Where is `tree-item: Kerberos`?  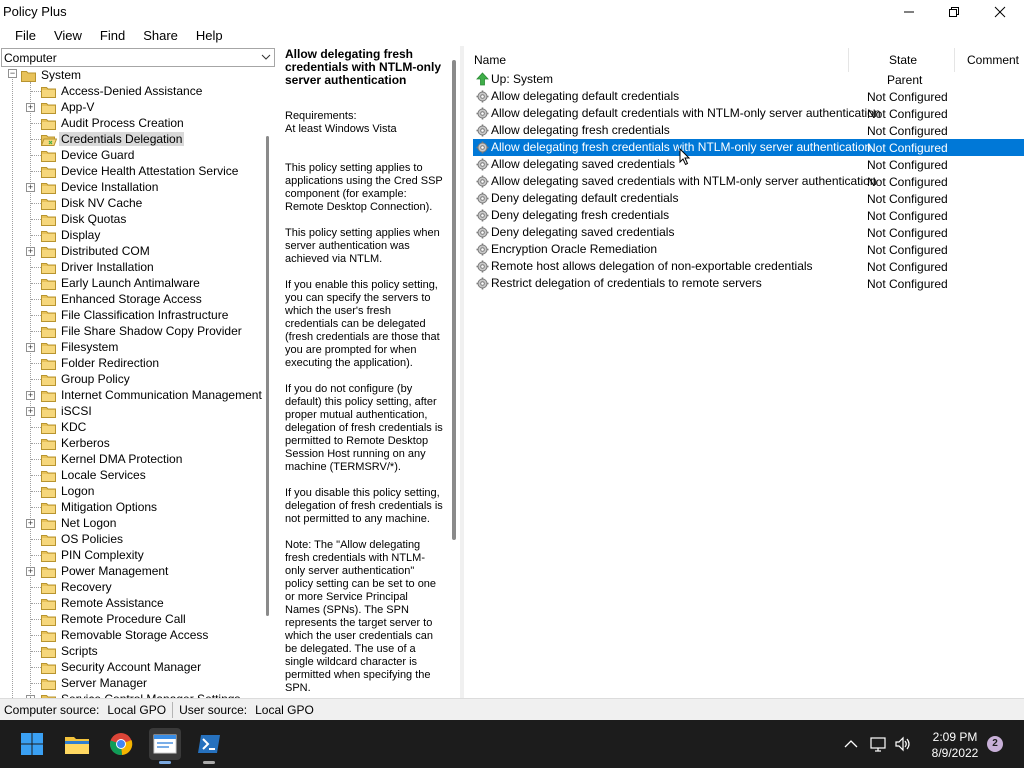
tree-item: Kerberos is located at coordinates (76, 443).